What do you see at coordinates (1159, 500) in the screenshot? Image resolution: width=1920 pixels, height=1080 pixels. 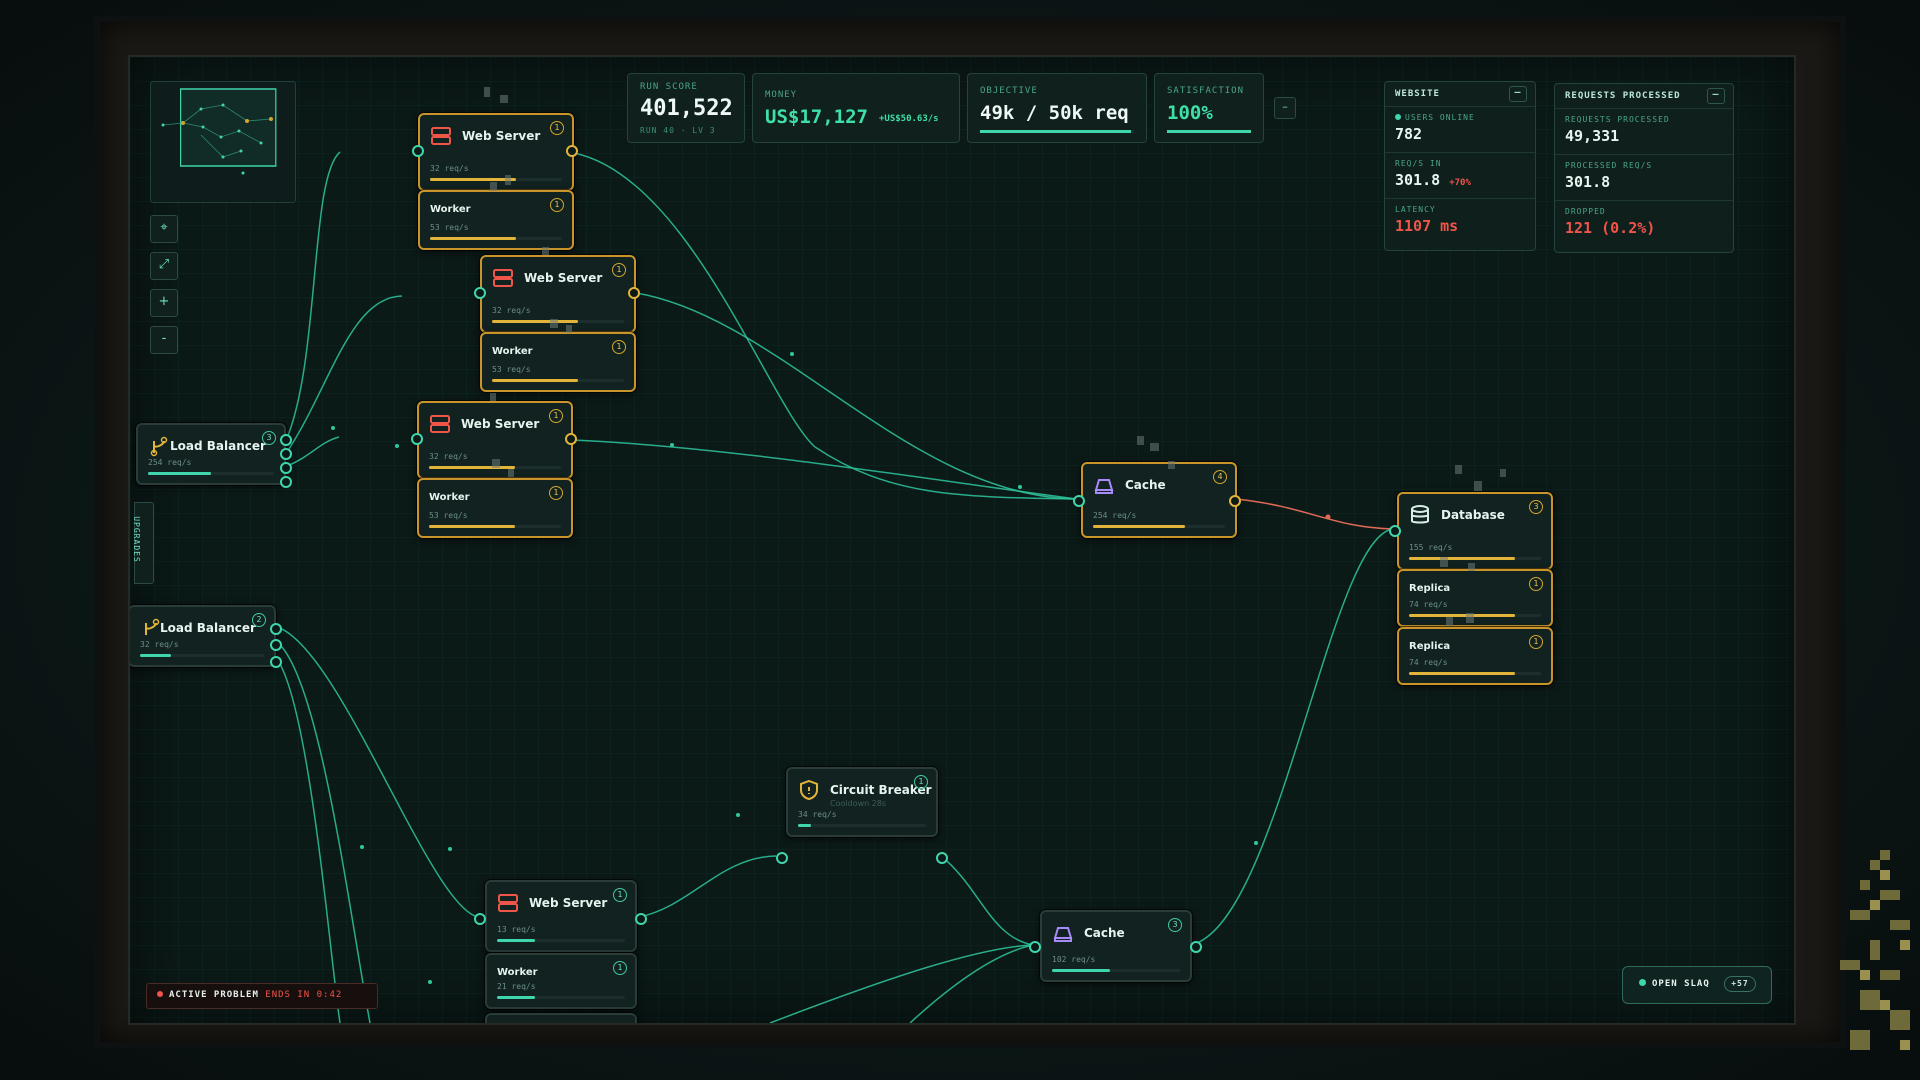 I see `cache-node: Cache 4 254 req/s` at bounding box center [1159, 500].